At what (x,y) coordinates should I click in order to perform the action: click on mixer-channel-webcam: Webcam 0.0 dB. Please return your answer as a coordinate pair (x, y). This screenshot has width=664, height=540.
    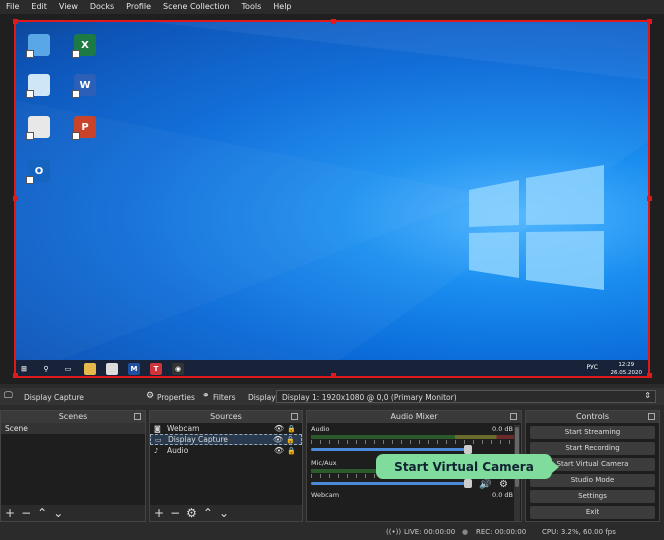
    Looking at the image, I should click on (414, 495).